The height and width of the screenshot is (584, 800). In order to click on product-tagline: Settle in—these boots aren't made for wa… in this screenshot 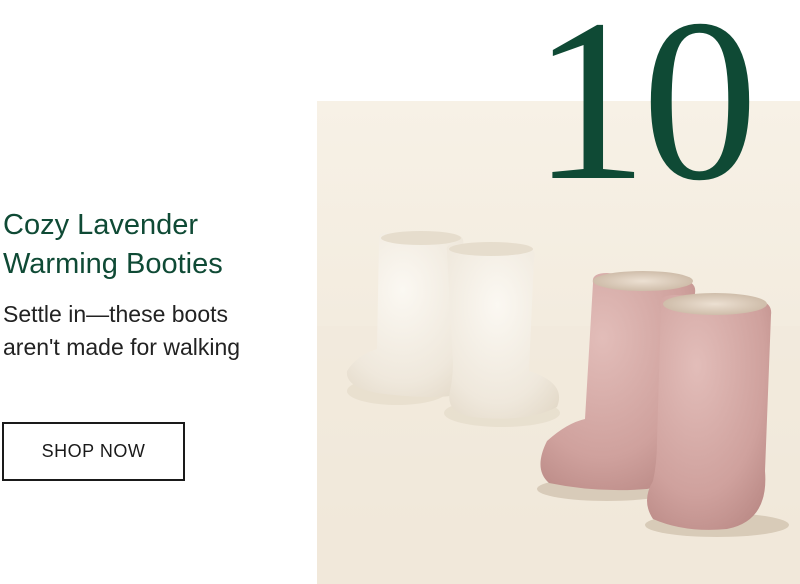, I will do `click(122, 330)`.